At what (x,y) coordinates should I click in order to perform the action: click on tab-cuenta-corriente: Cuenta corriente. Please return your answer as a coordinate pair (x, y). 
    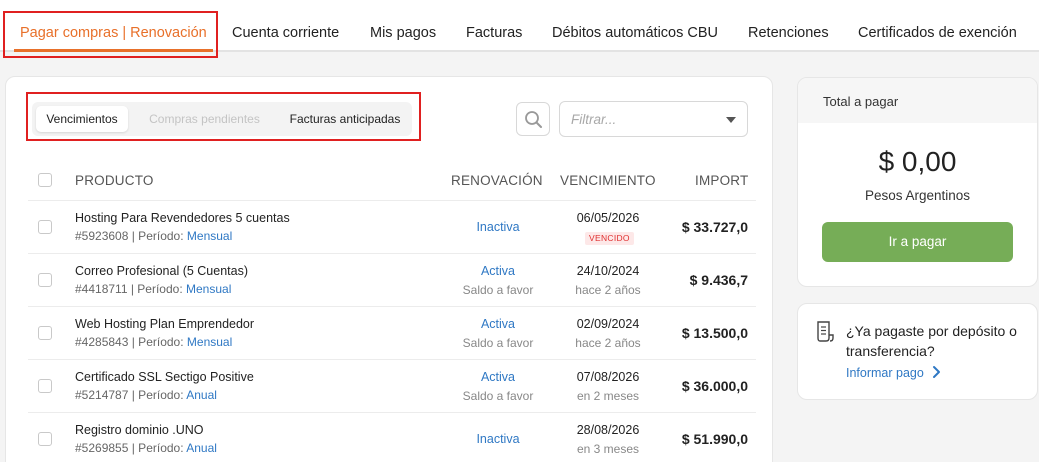
    Looking at the image, I should click on (285, 26).